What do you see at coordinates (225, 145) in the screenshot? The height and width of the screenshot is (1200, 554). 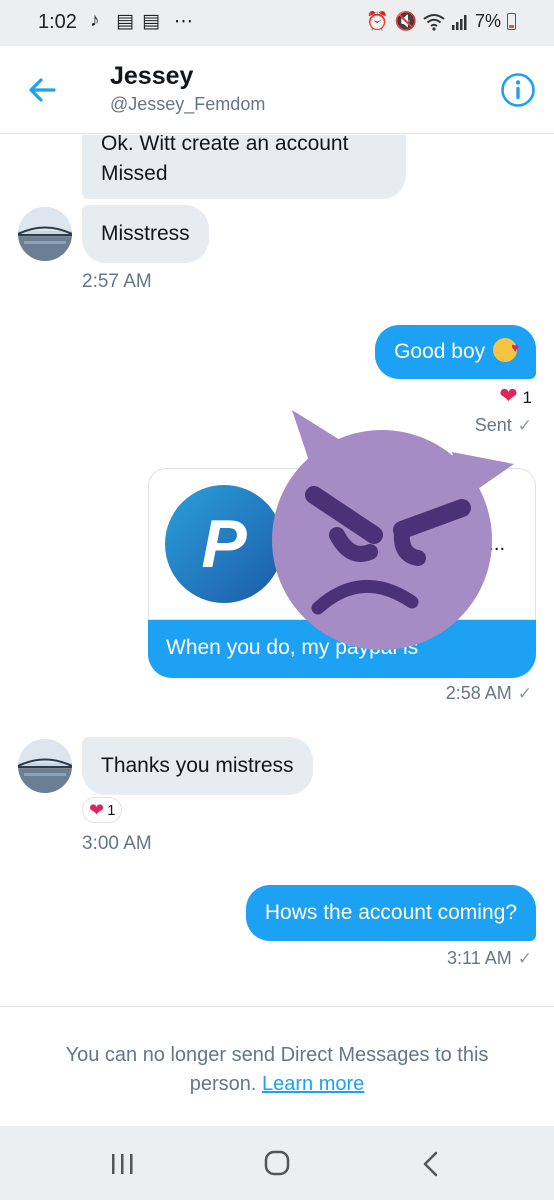 I see `message-text: Ok. Witt create an account` at bounding box center [225, 145].